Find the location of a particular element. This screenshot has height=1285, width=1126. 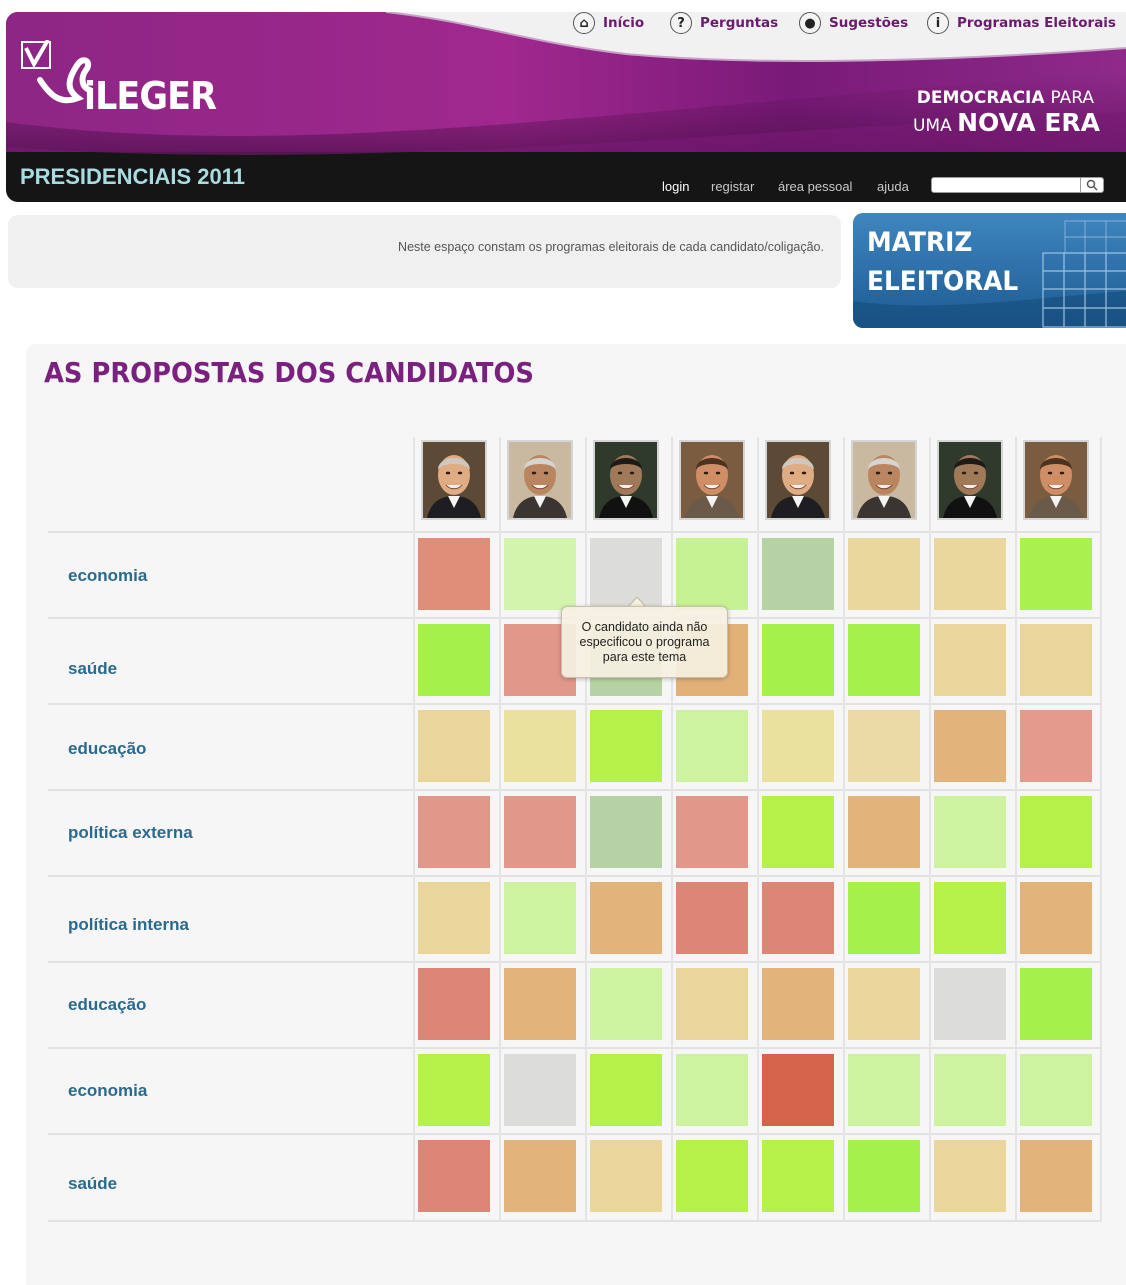

candidate-photo-icon is located at coordinates (884, 480).